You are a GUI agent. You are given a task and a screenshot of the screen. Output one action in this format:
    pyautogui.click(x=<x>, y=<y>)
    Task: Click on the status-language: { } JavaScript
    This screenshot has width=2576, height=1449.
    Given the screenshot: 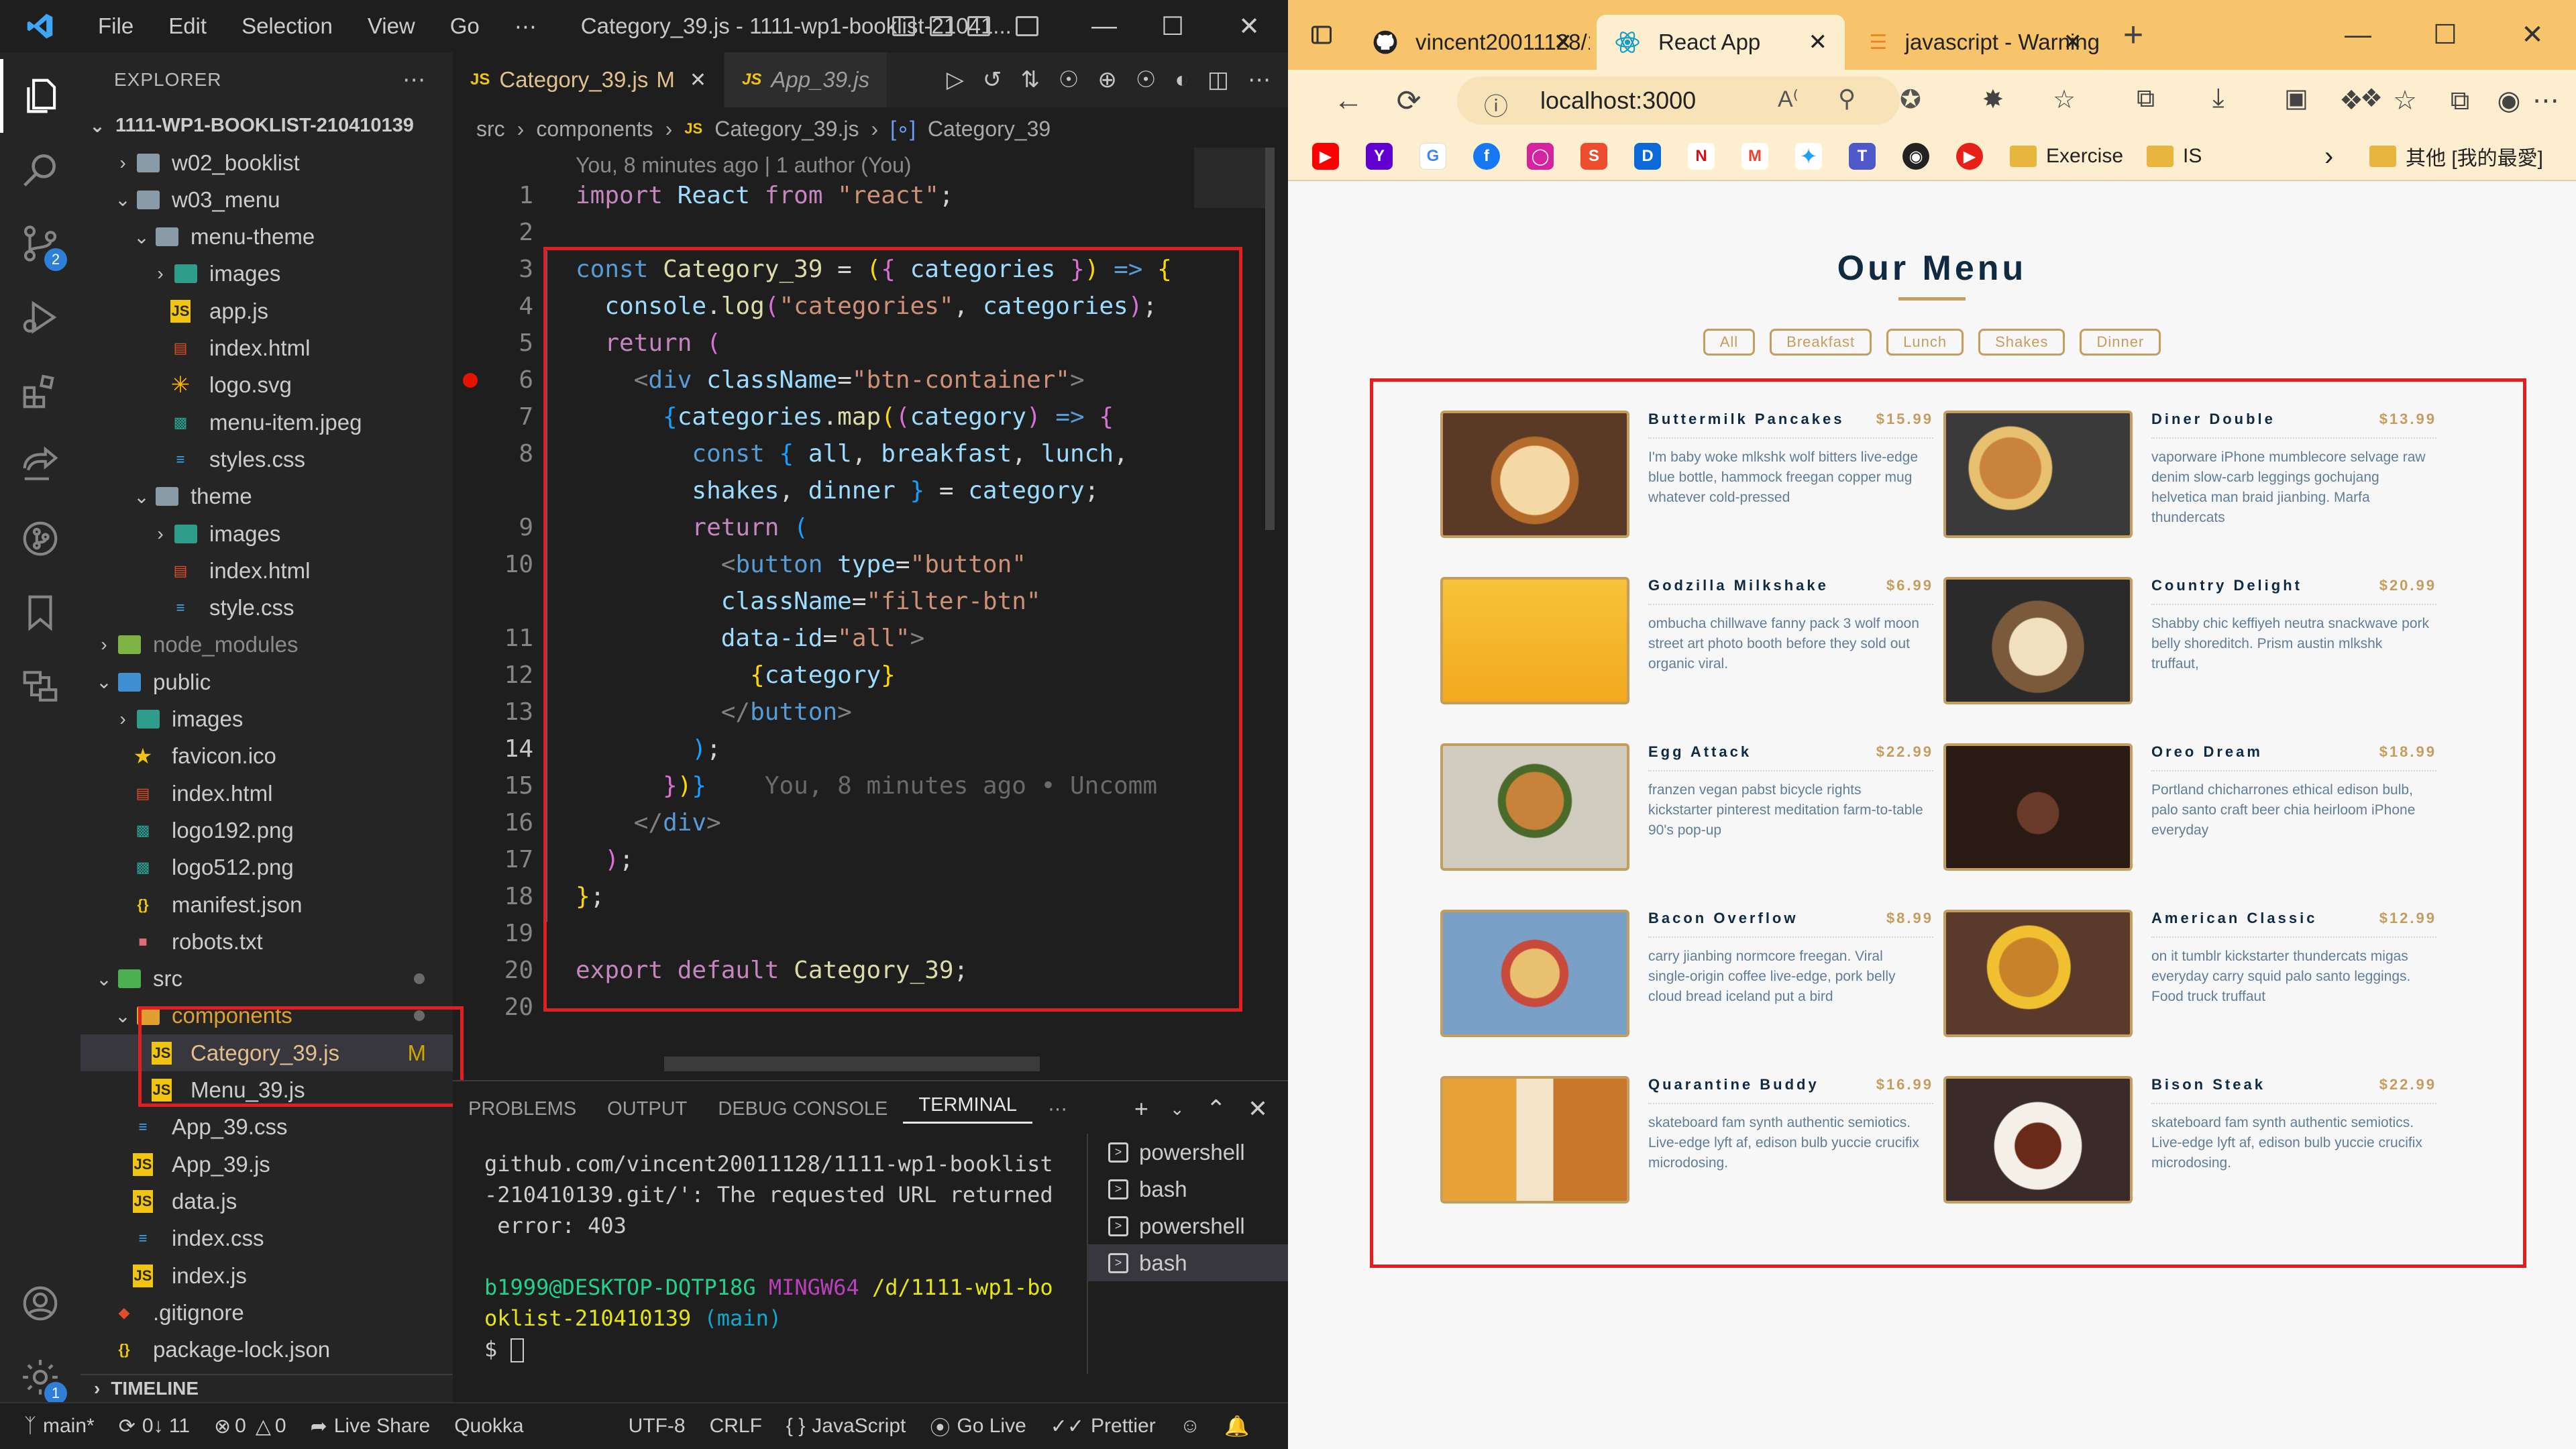 What is the action you would take?
    pyautogui.click(x=846, y=1426)
    